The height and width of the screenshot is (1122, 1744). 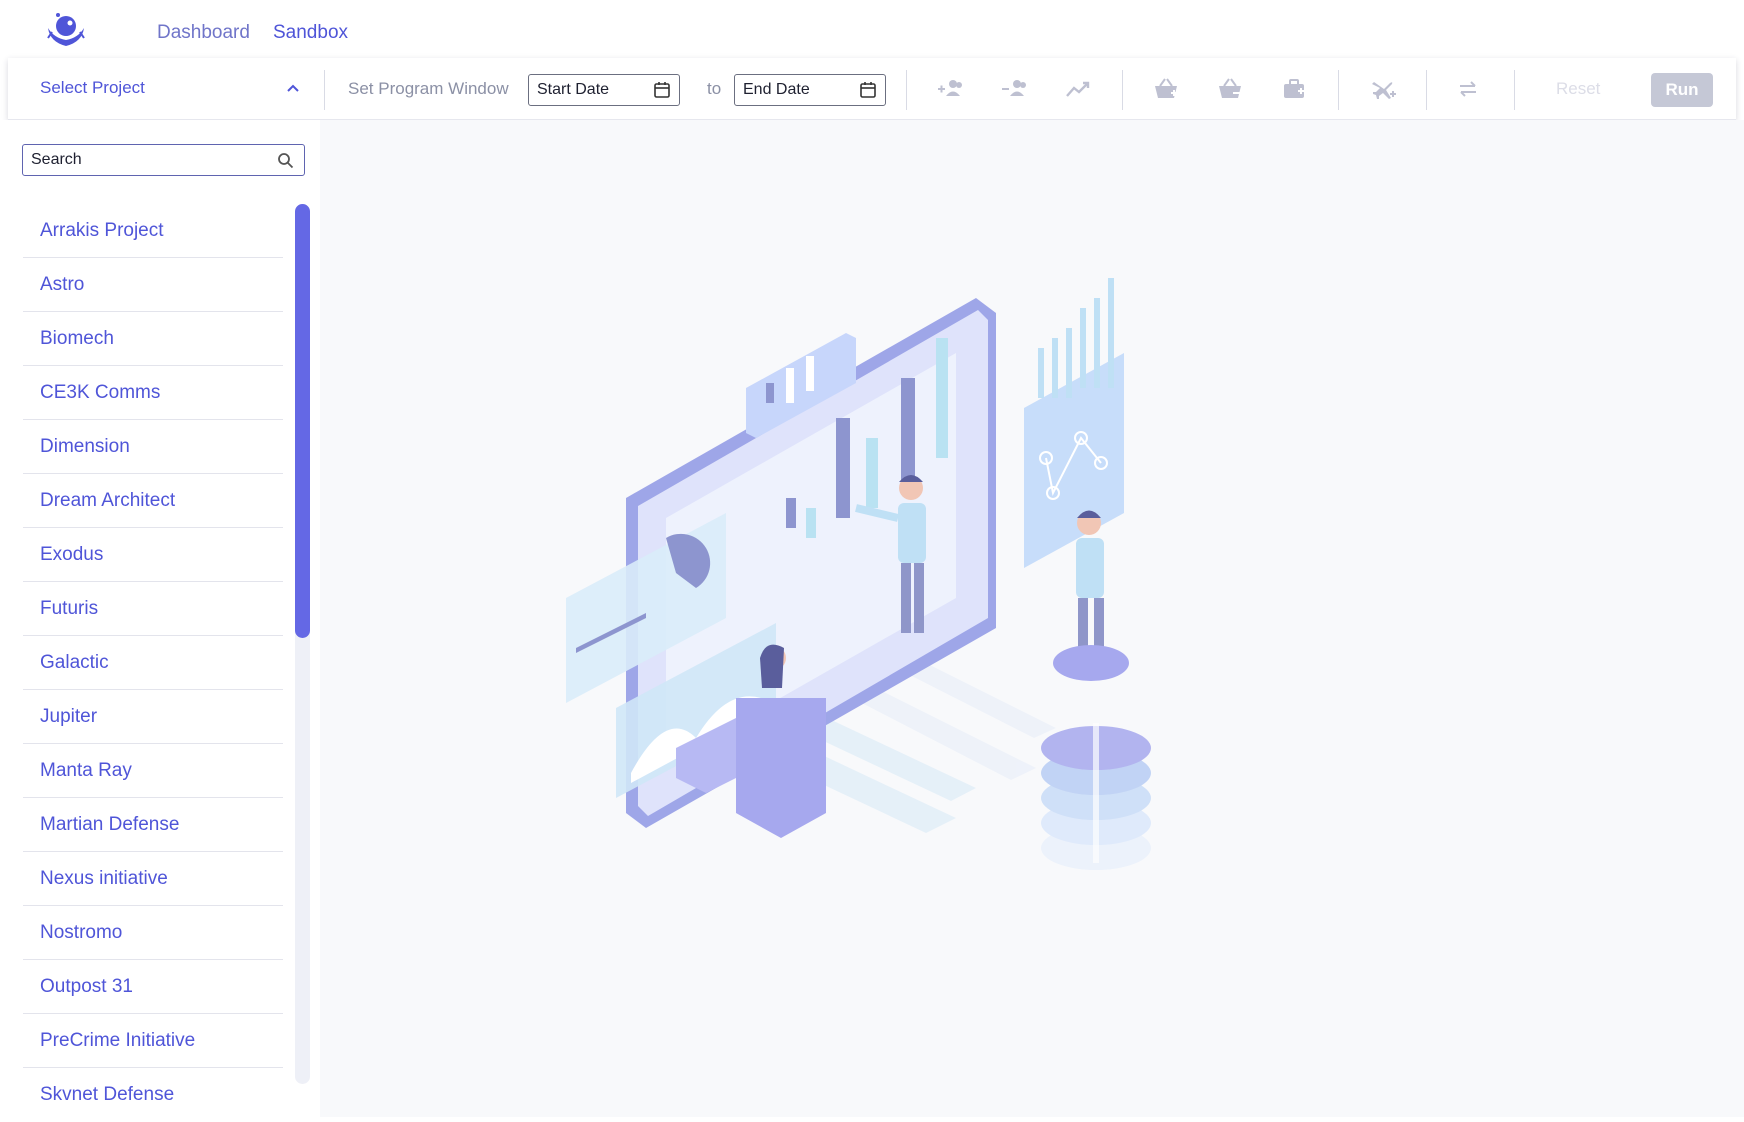 What do you see at coordinates (153, 231) in the screenshot?
I see `project-item: Arrakis Project` at bounding box center [153, 231].